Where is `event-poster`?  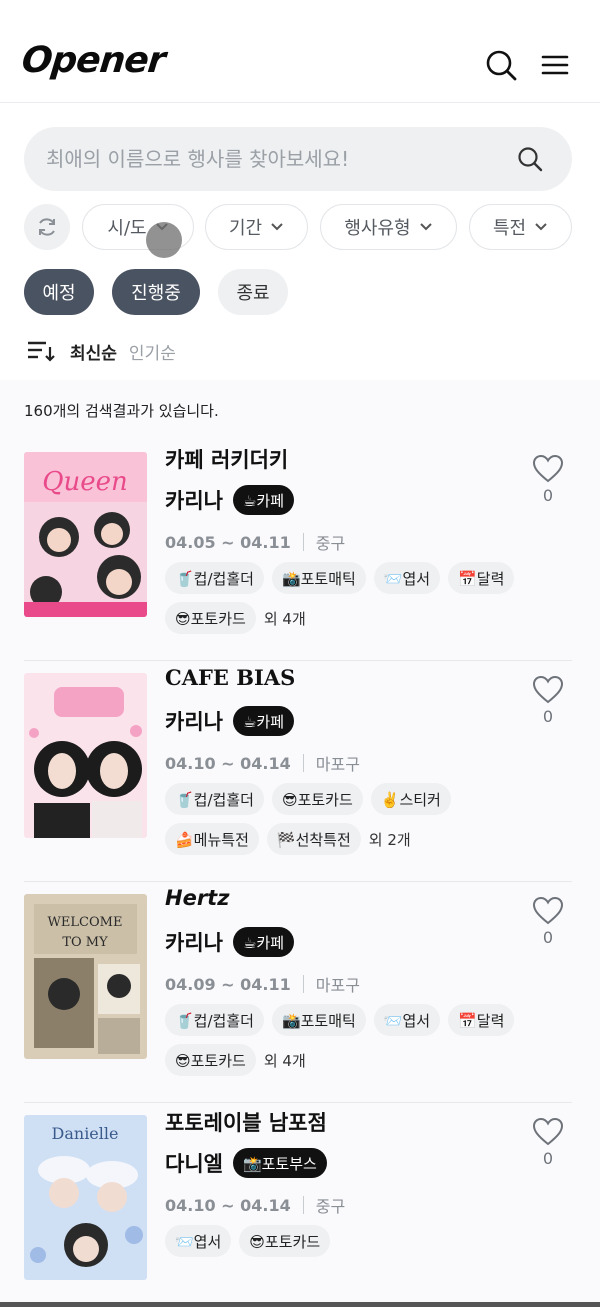
event-poster is located at coordinates (85, 755).